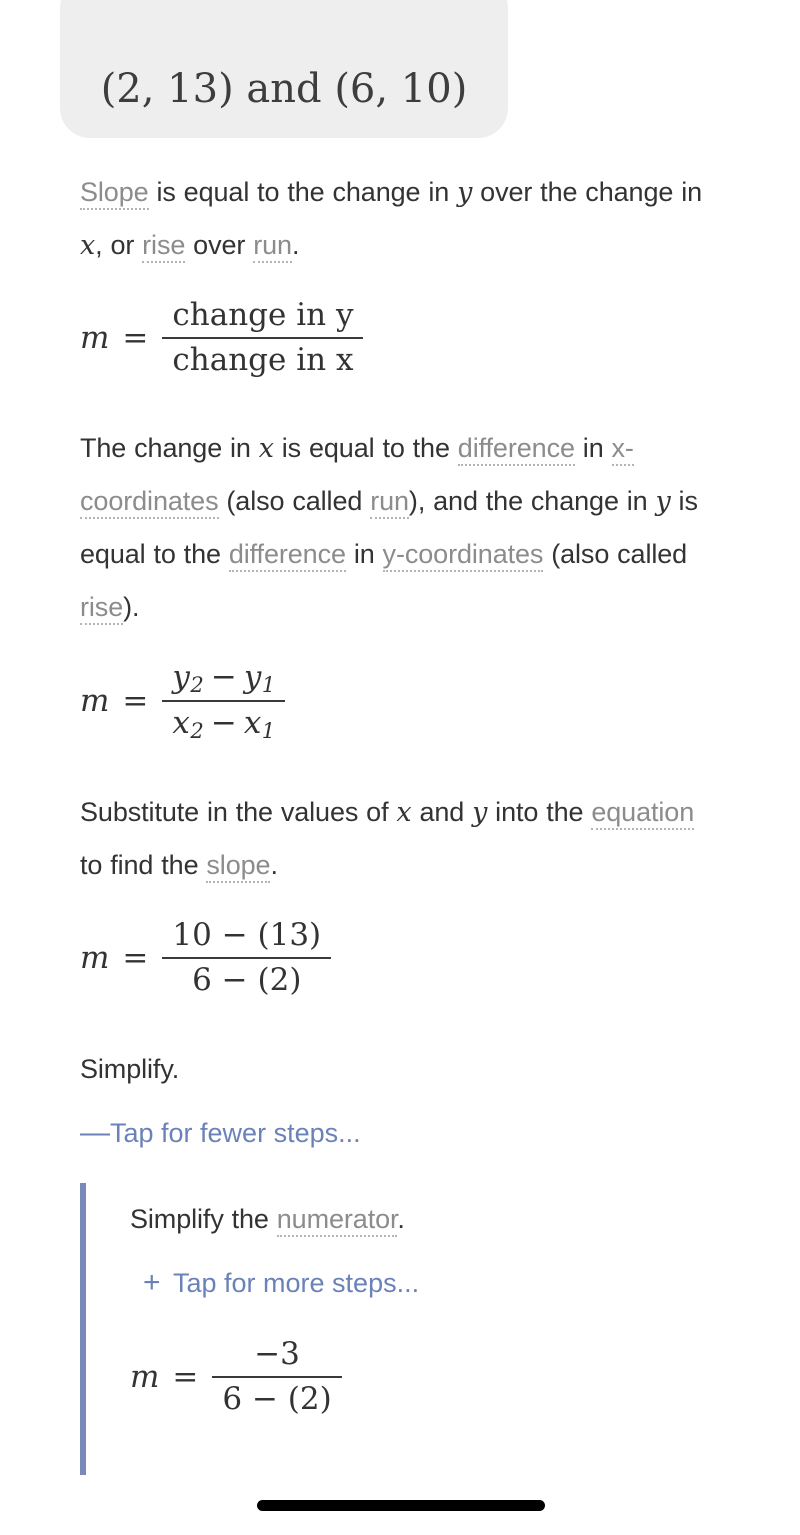 The width and height of the screenshot is (800, 1535). What do you see at coordinates (119, 245) in the screenshot?
I see `text-fragment: , or` at bounding box center [119, 245].